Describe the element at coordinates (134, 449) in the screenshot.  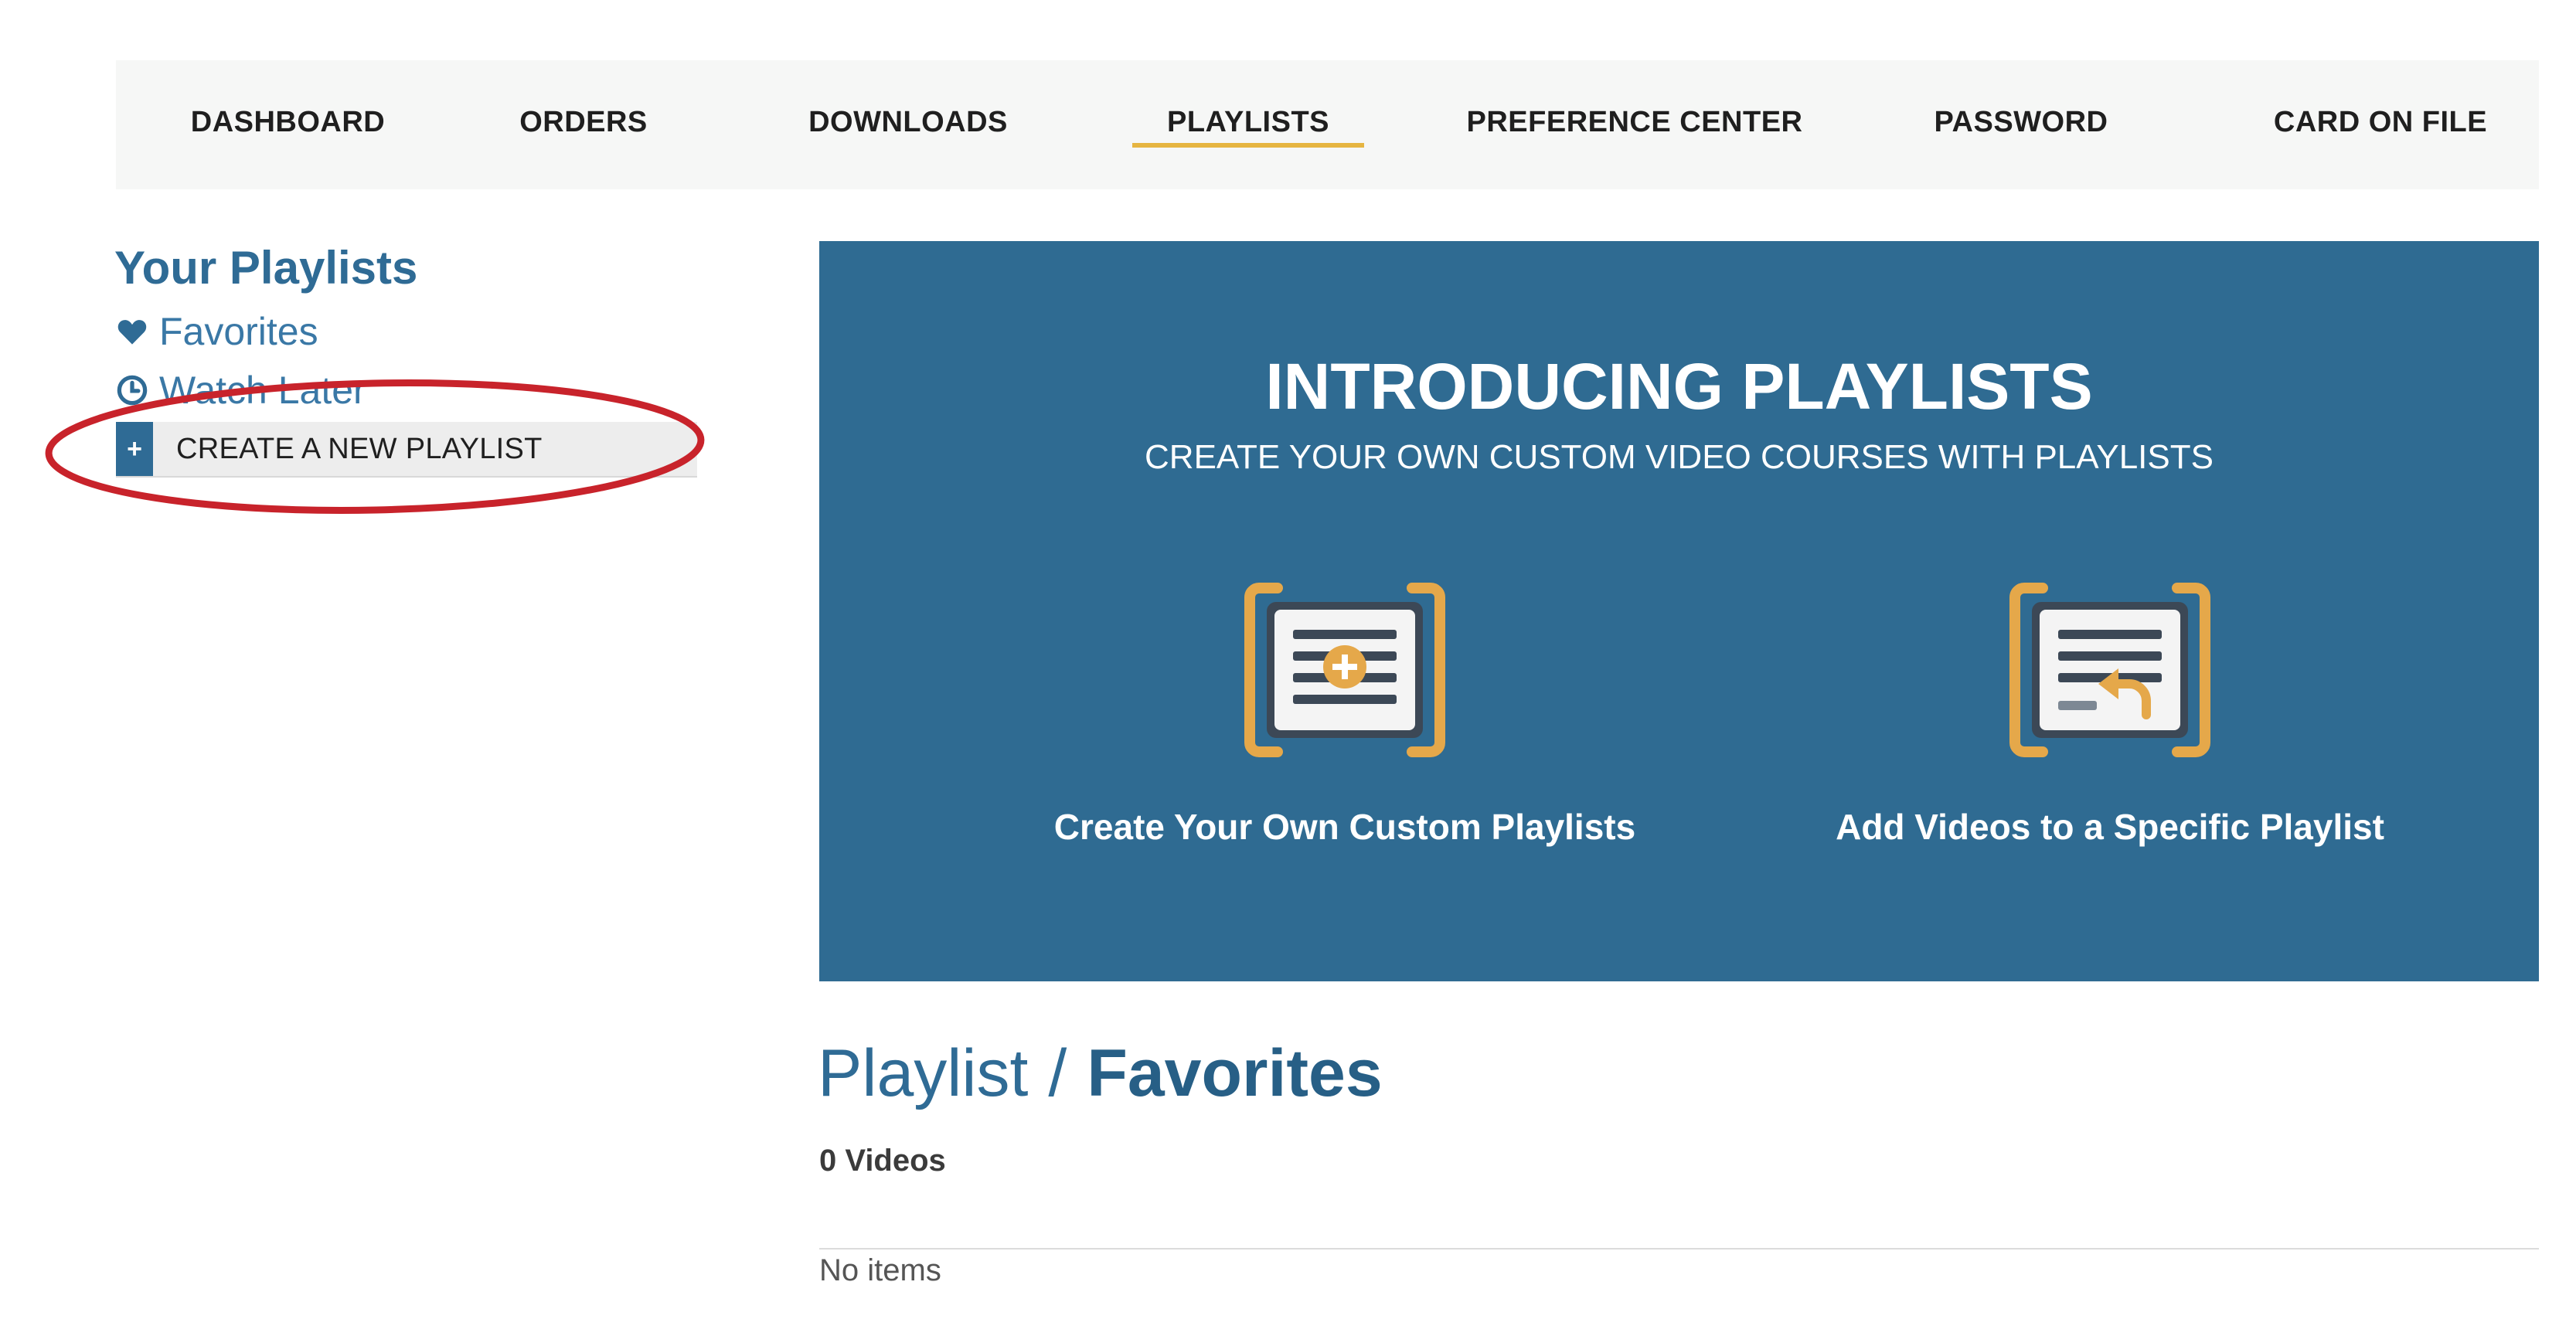
I see `plus-icon: +` at that location.